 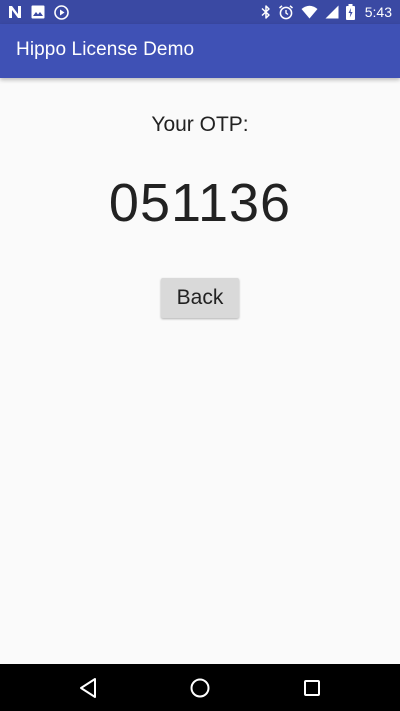 I want to click on otp-value: 051136, so click(x=200, y=203).